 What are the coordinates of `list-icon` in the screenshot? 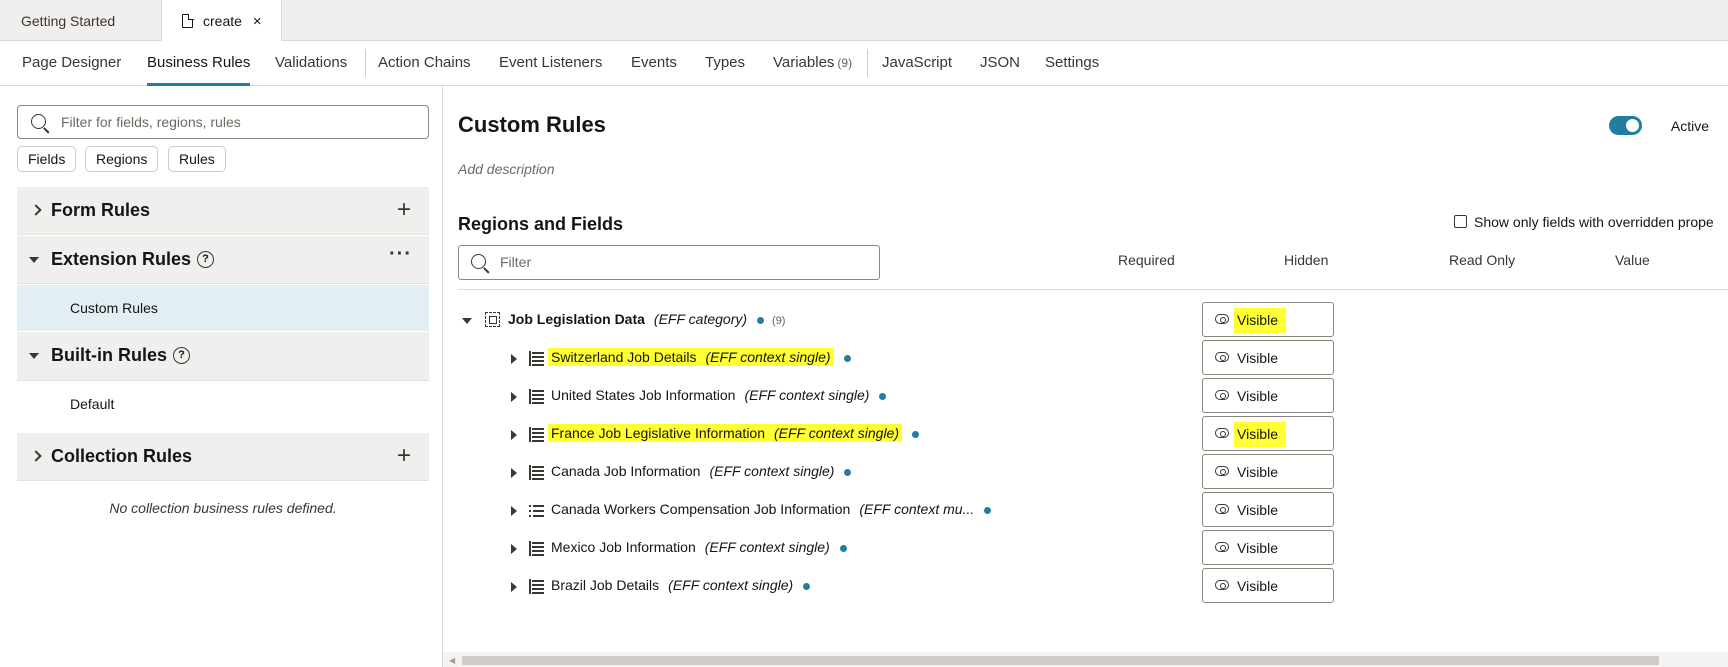 It's located at (536, 510).